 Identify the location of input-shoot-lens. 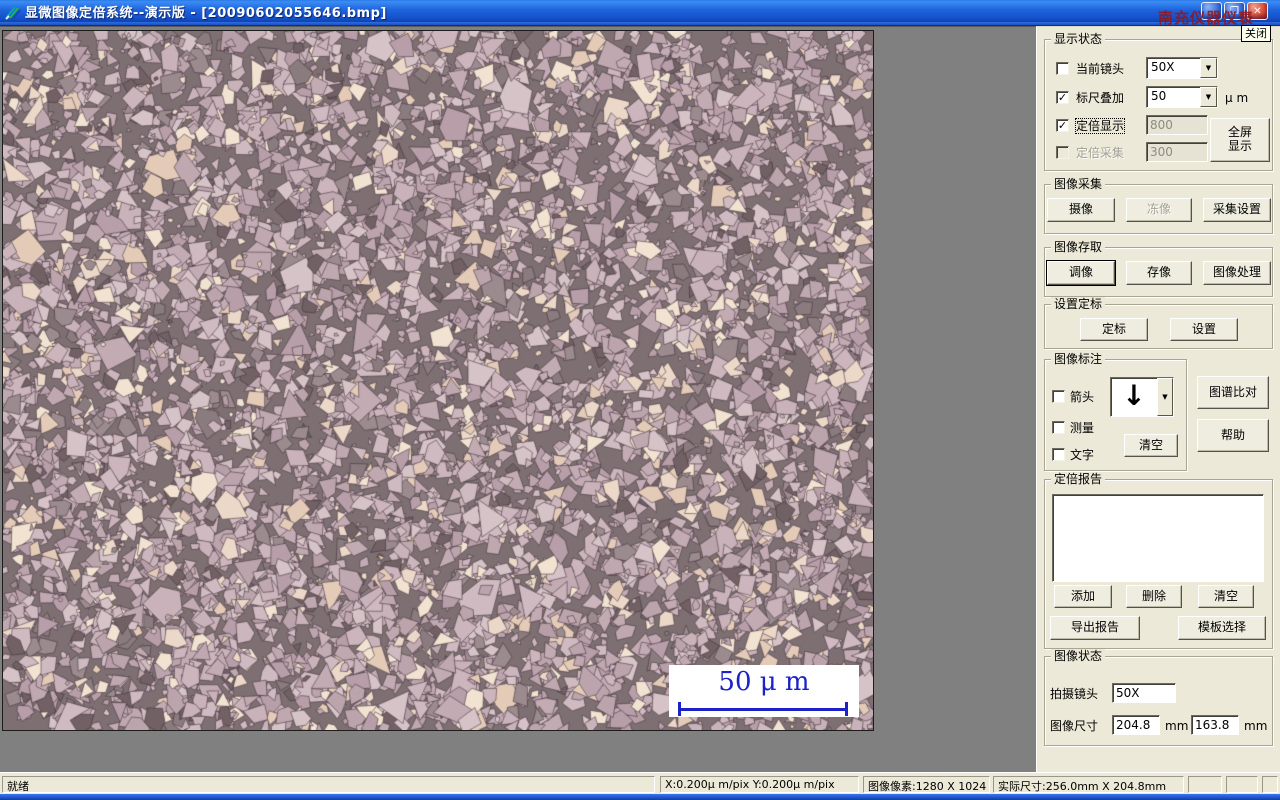
(1144, 693).